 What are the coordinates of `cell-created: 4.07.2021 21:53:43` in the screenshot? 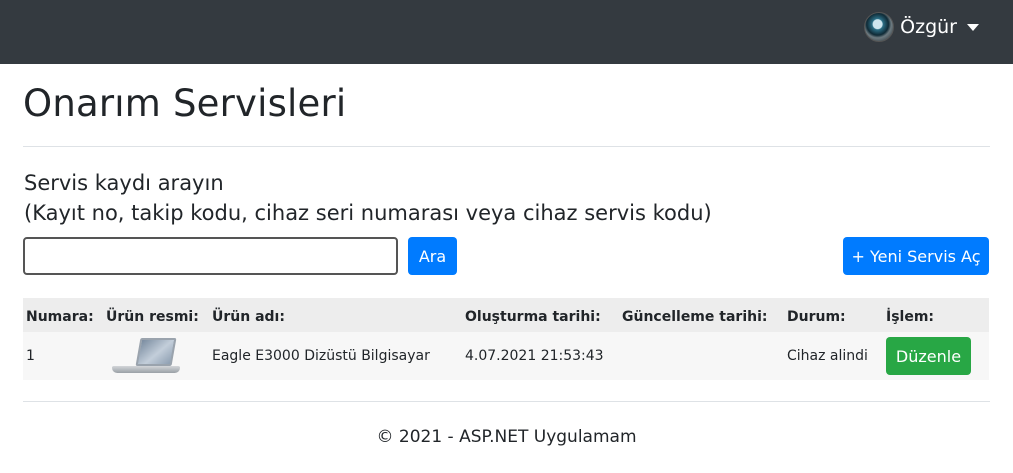 It's located at (534, 356).